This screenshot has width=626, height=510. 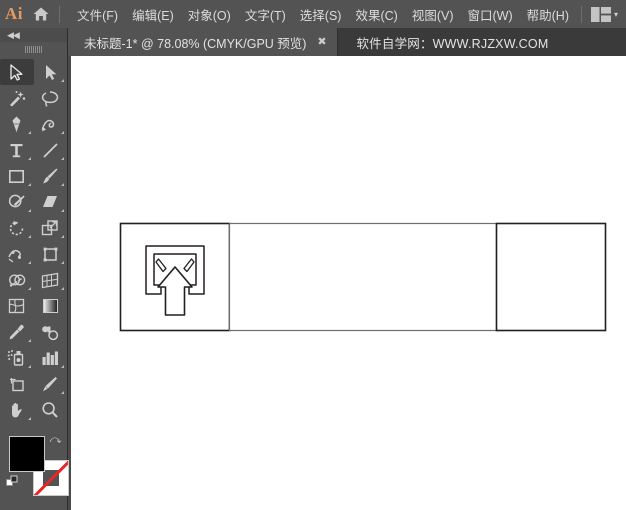 What do you see at coordinates (17, 384) in the screenshot?
I see `artboard-tool` at bounding box center [17, 384].